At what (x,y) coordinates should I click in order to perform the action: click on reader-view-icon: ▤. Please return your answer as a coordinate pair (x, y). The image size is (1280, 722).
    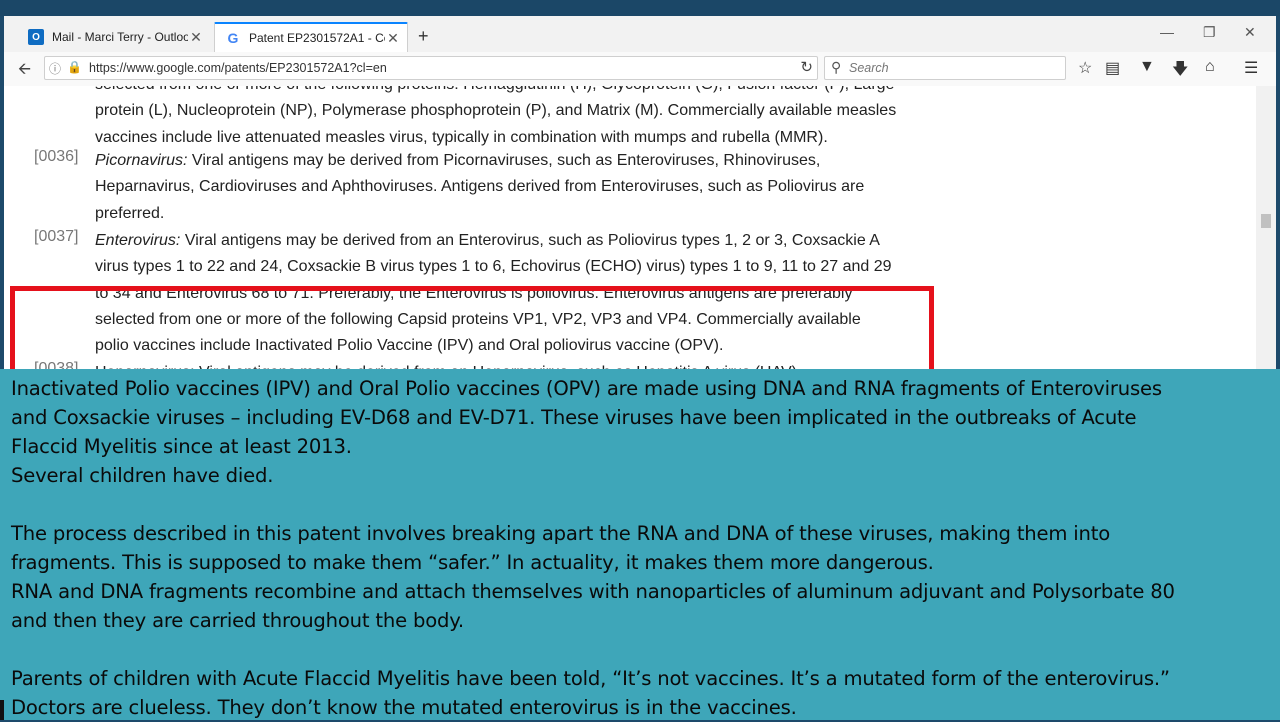
    Looking at the image, I should click on (1112, 68).